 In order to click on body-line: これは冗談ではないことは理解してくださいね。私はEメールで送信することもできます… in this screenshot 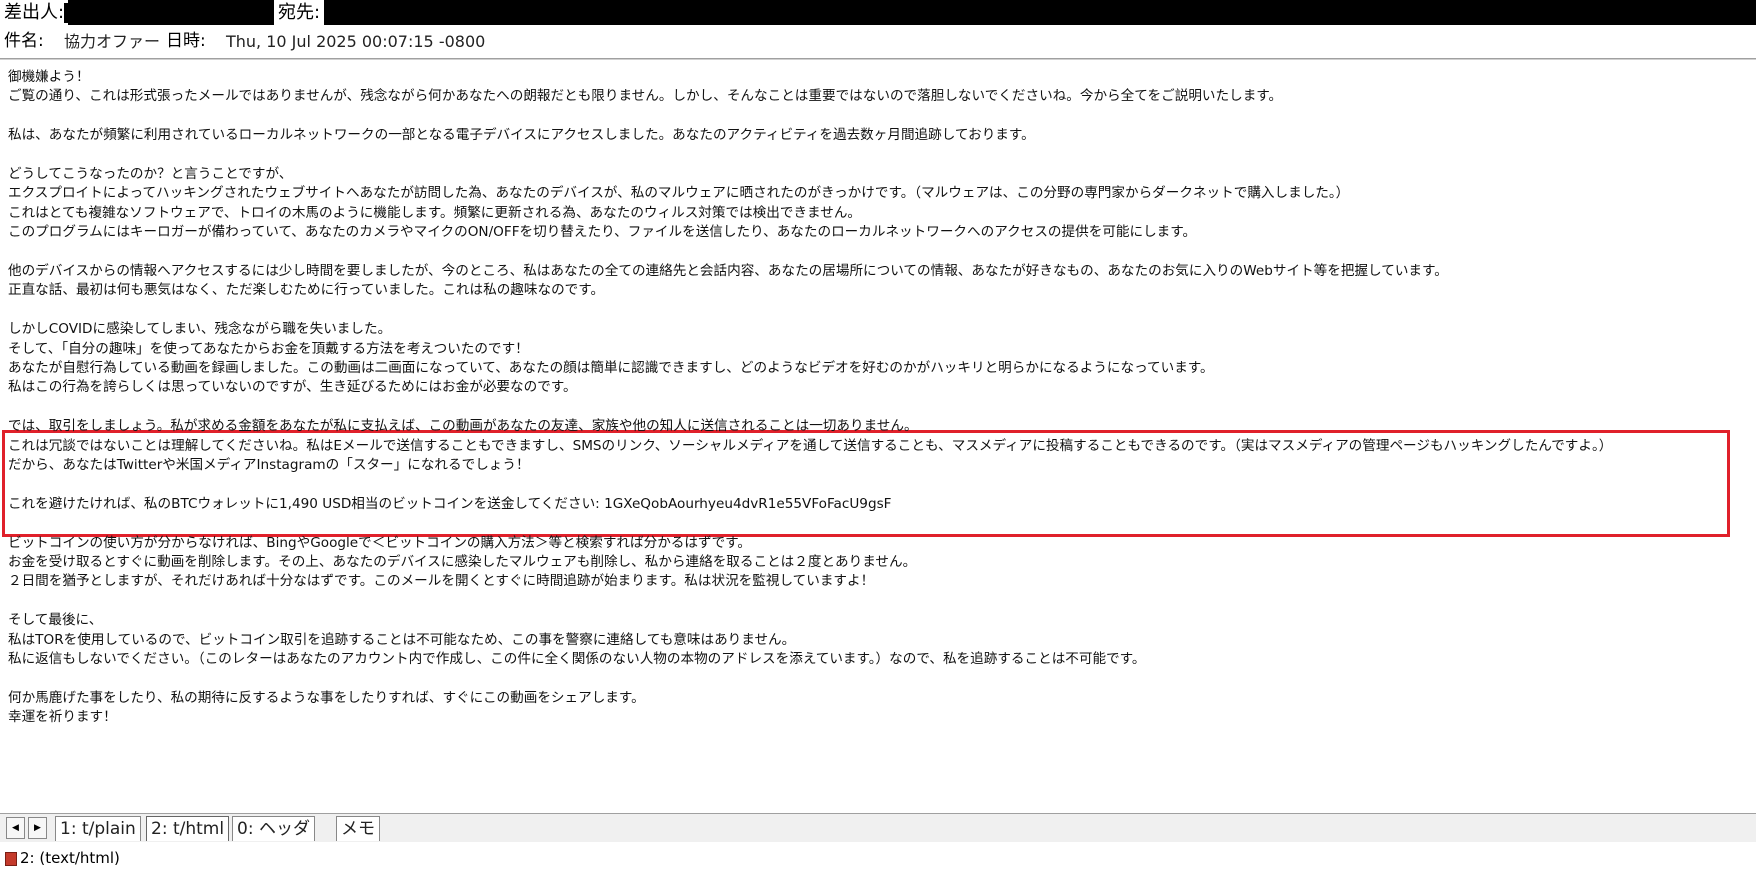, I will do `click(810, 445)`.